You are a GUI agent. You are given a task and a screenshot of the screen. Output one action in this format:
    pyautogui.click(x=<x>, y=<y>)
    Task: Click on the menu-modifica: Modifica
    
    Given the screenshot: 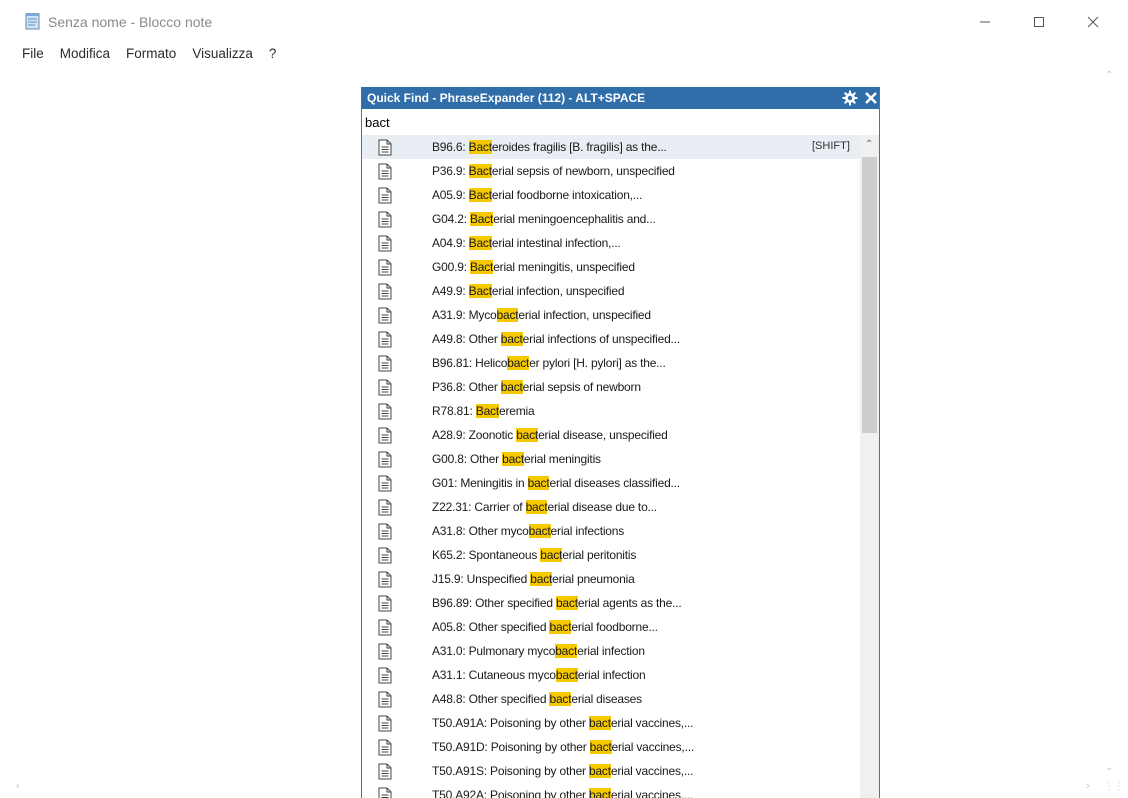 What is the action you would take?
    pyautogui.click(x=85, y=54)
    